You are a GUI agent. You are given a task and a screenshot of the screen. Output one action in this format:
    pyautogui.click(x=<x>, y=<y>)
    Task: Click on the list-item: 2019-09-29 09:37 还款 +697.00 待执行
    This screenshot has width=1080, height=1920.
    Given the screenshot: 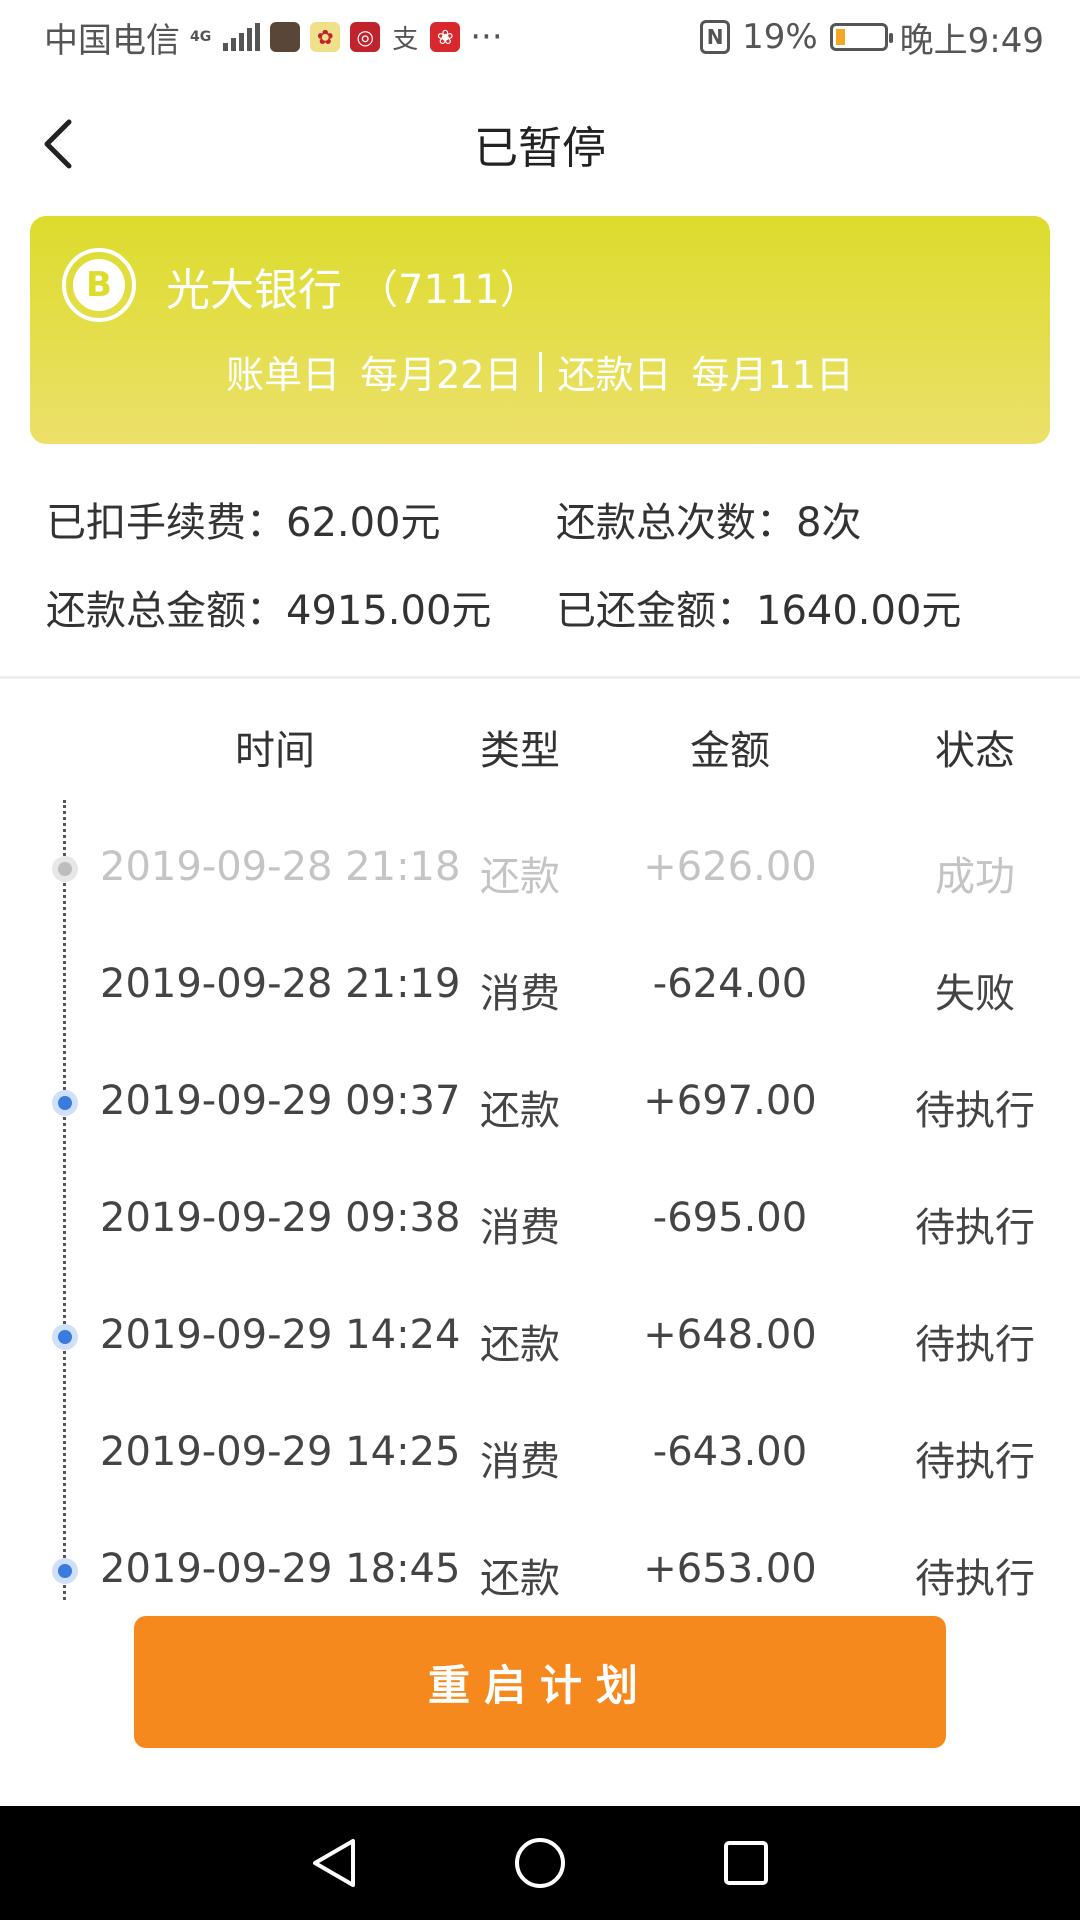 What is the action you would take?
    pyautogui.click(x=540, y=1103)
    